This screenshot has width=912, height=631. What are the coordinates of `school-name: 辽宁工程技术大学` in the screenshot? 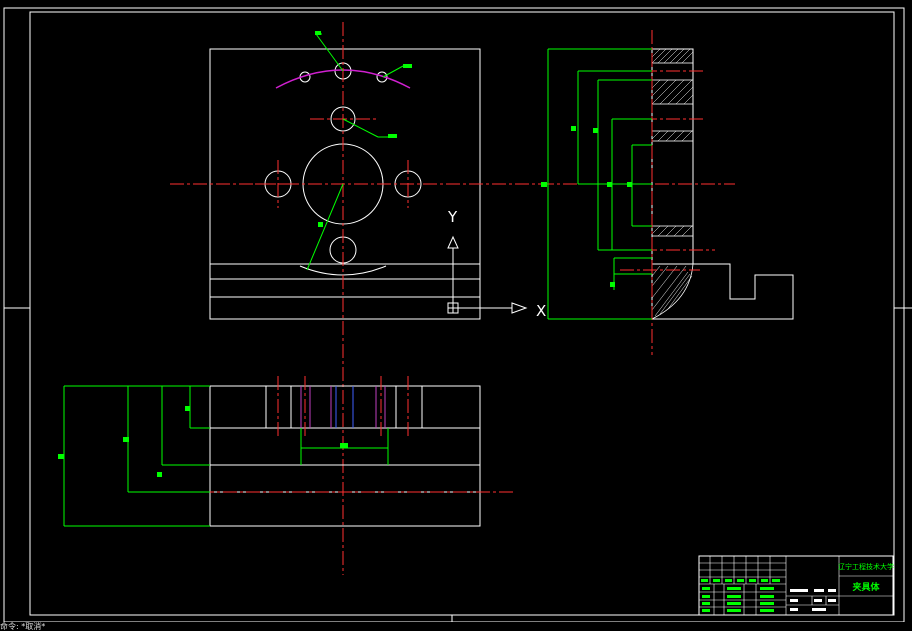 It's located at (866, 566).